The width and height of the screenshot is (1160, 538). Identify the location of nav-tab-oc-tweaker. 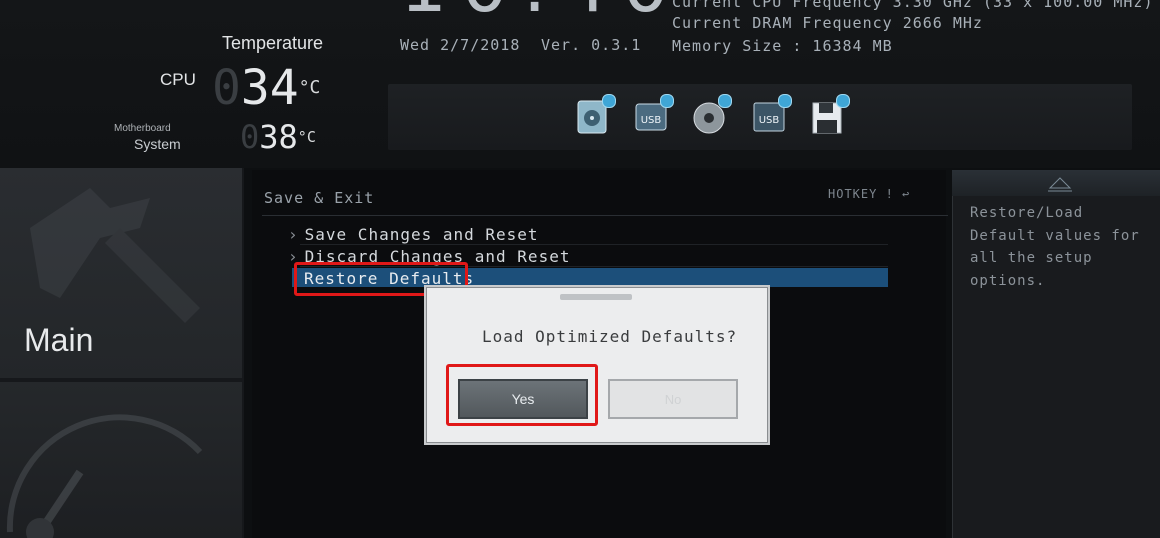
(121, 460).